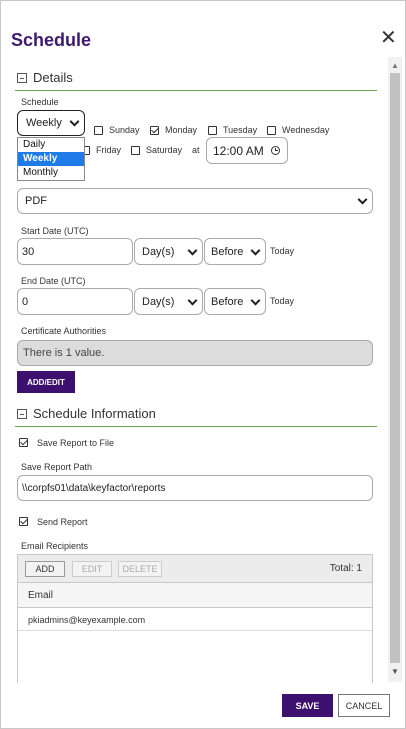 Image resolution: width=406 pixels, height=729 pixels. Describe the element at coordinates (395, 65) in the screenshot. I see `scroll-up-icon: ▲` at that location.